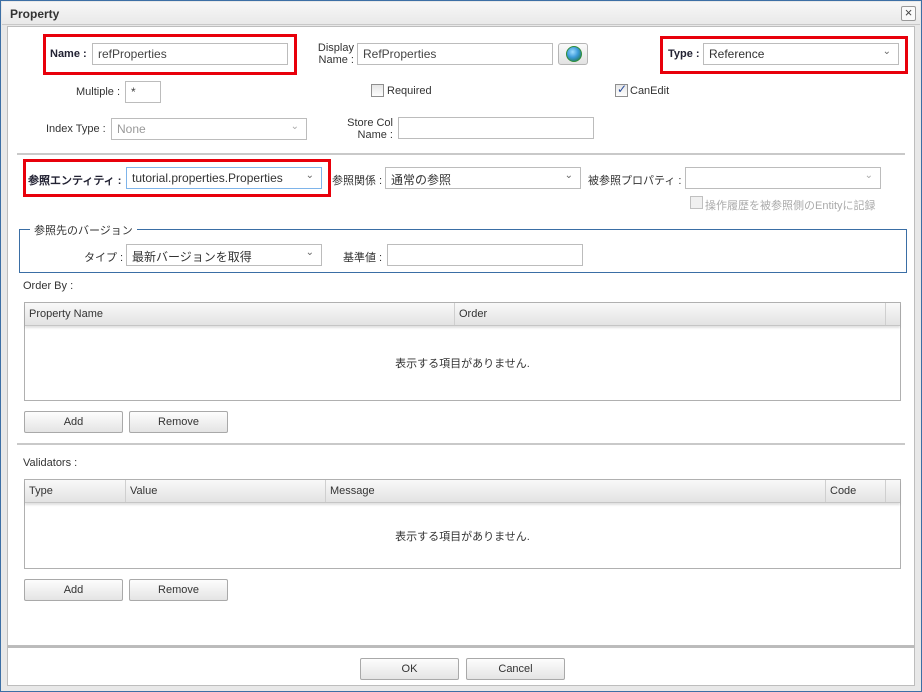 The height and width of the screenshot is (692, 922). Describe the element at coordinates (737, 54) in the screenshot. I see `type-select-value: Reference` at that location.